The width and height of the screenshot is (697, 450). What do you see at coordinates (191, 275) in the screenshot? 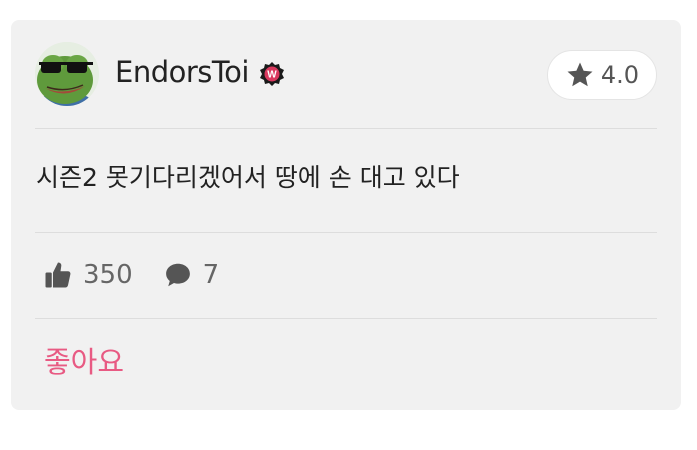
I see `comment-count: 7` at bounding box center [191, 275].